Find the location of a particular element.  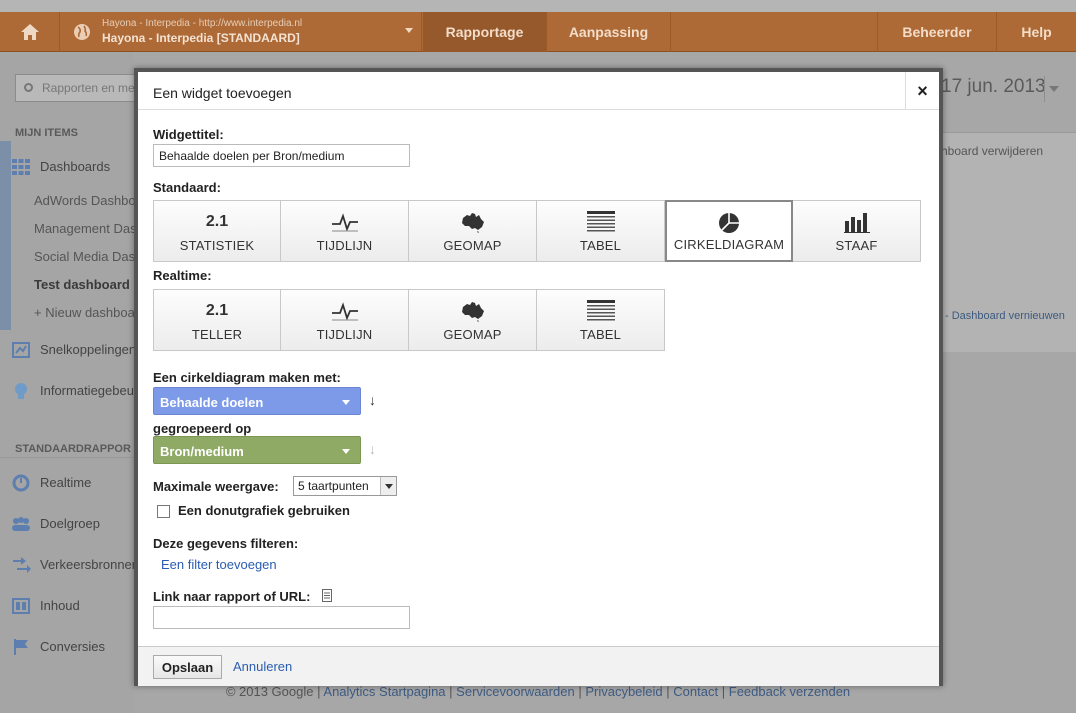

metric-select: Behaalde doelen is located at coordinates (257, 401).